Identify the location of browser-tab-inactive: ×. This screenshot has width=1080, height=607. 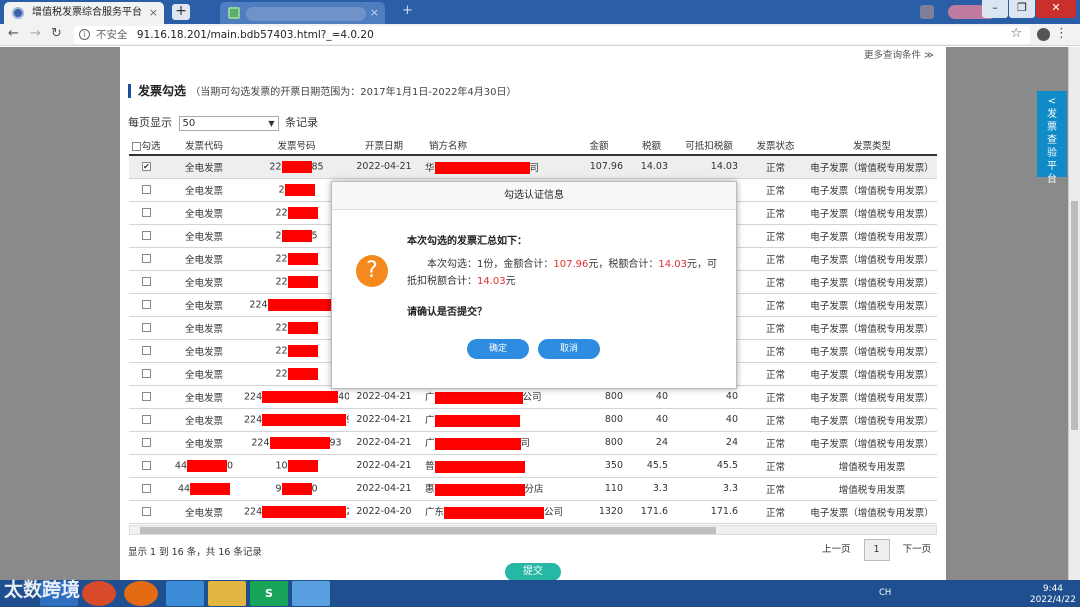
(302, 13).